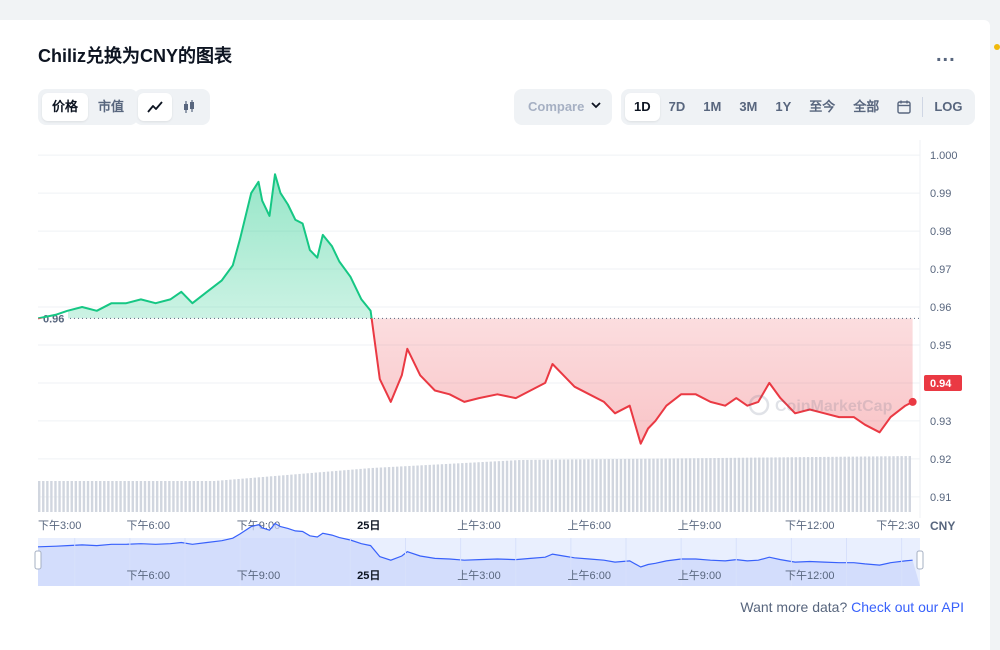  Describe the element at coordinates (897, 525) in the screenshot. I see `x-tick-label: 下午2:30` at that location.